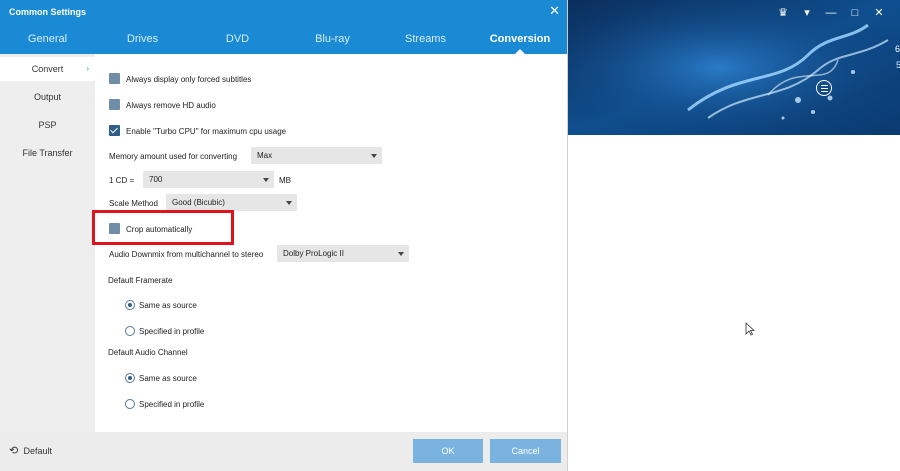 Image resolution: width=900 pixels, height=471 pixels. What do you see at coordinates (156, 179) in the screenshot?
I see `cd-size-value: 700` at bounding box center [156, 179].